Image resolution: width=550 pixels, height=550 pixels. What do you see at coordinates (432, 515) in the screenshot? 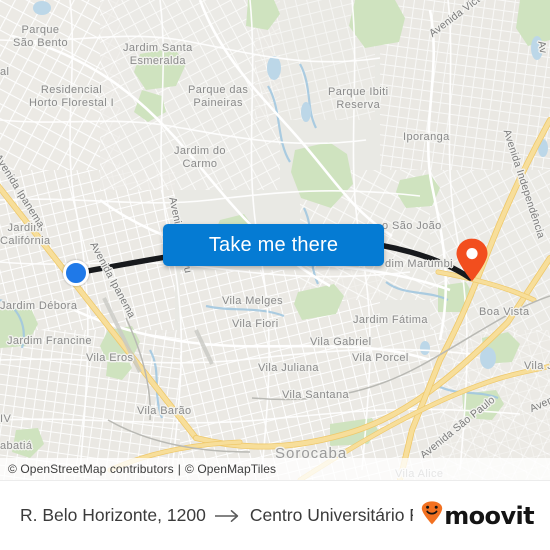
I see `moovit-pin-smile-icon` at bounding box center [432, 515].